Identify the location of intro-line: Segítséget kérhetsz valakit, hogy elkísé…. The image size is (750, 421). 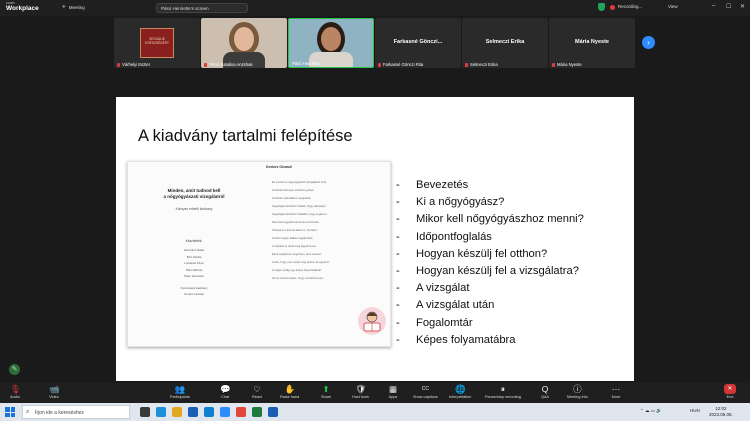
(299, 206).